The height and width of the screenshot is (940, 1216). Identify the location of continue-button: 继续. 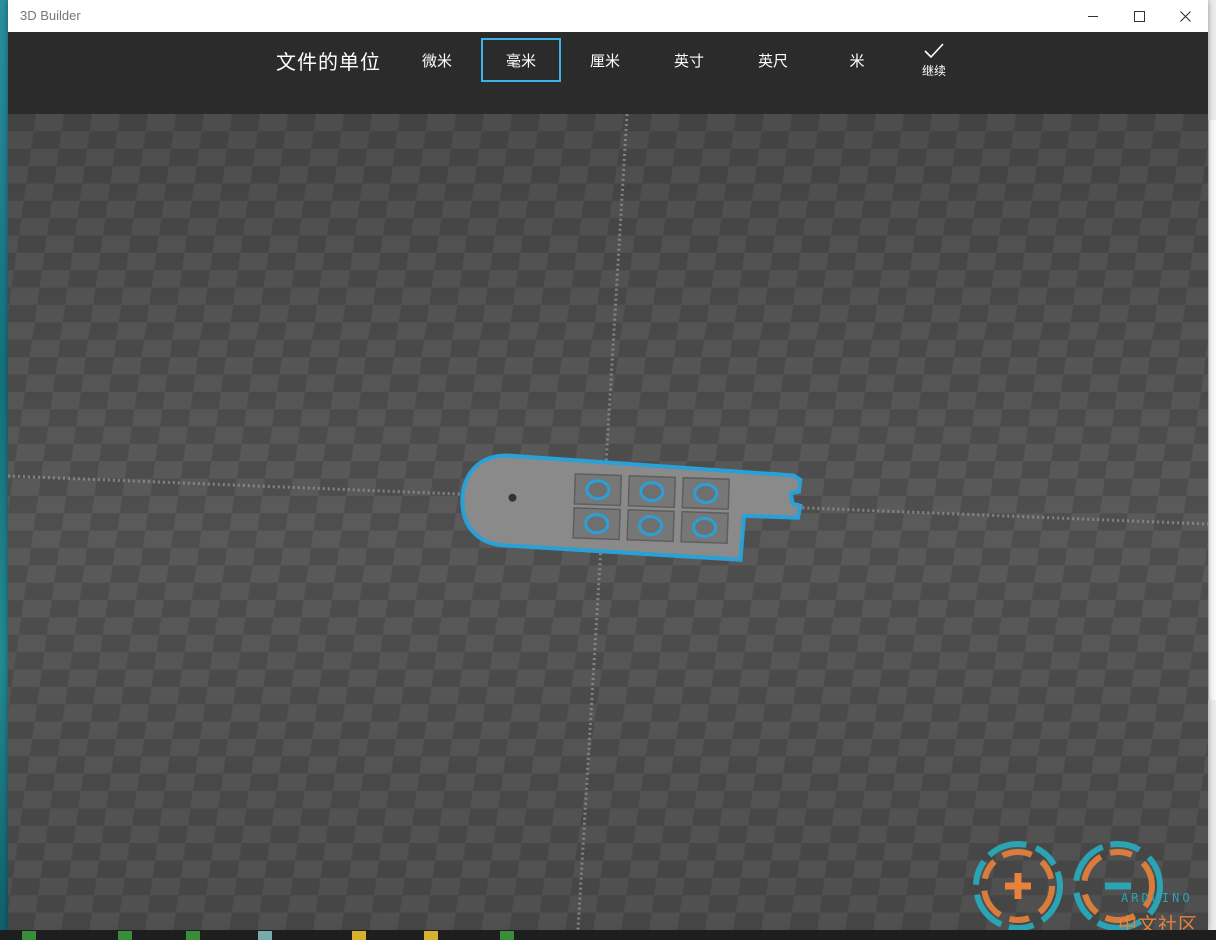
(934, 67).